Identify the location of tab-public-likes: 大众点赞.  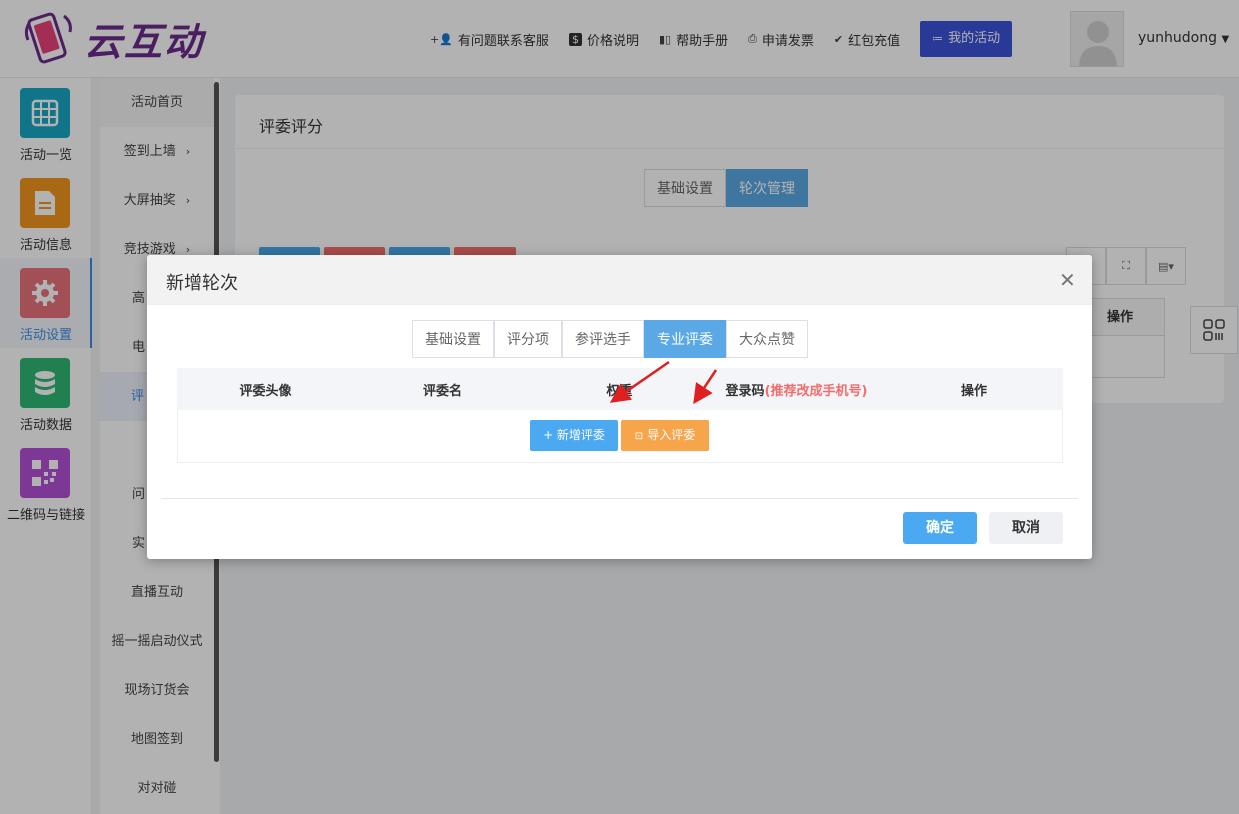
(767, 339).